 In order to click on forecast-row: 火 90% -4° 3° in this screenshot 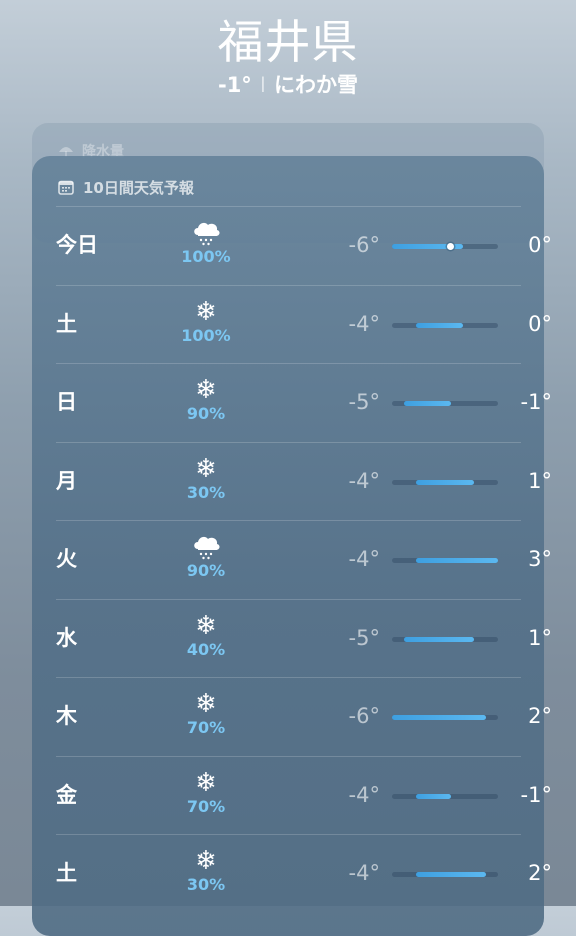, I will do `click(304, 559)`.